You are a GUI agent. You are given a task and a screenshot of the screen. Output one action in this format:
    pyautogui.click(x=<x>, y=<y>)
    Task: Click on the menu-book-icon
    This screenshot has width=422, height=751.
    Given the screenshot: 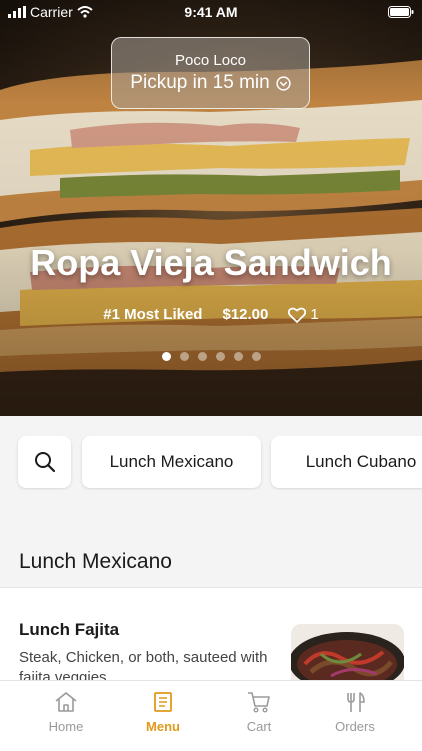 What is the action you would take?
    pyautogui.click(x=163, y=702)
    